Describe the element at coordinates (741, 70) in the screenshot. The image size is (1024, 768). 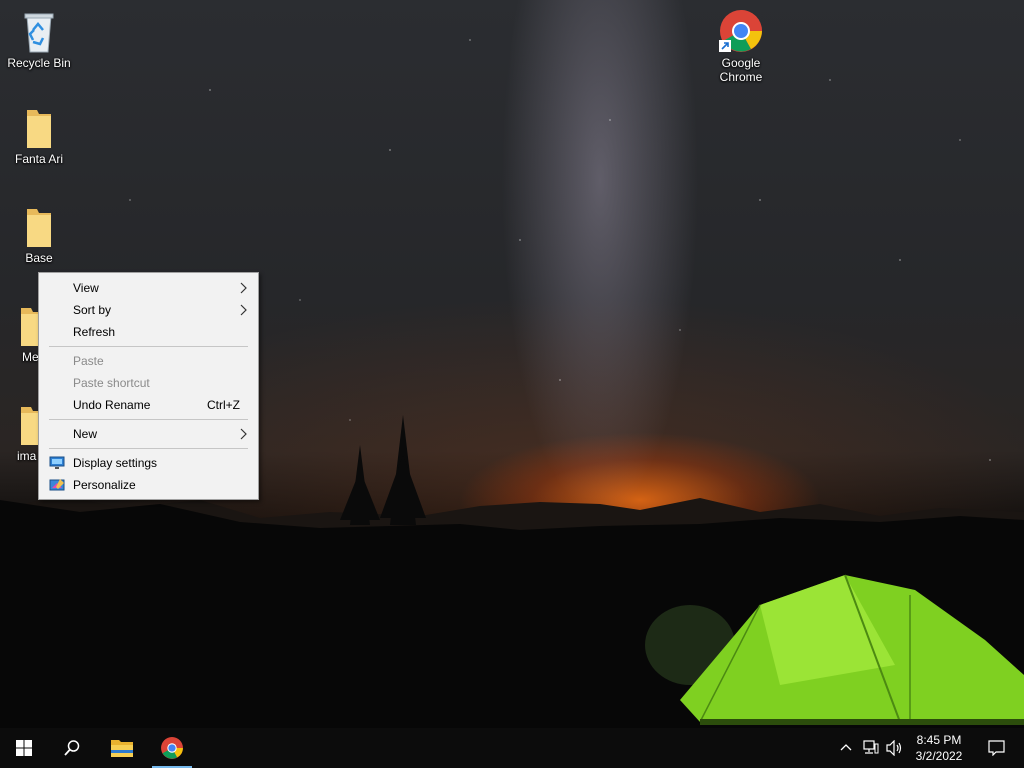
I see `desktop-icon-label: Google Chrome` at that location.